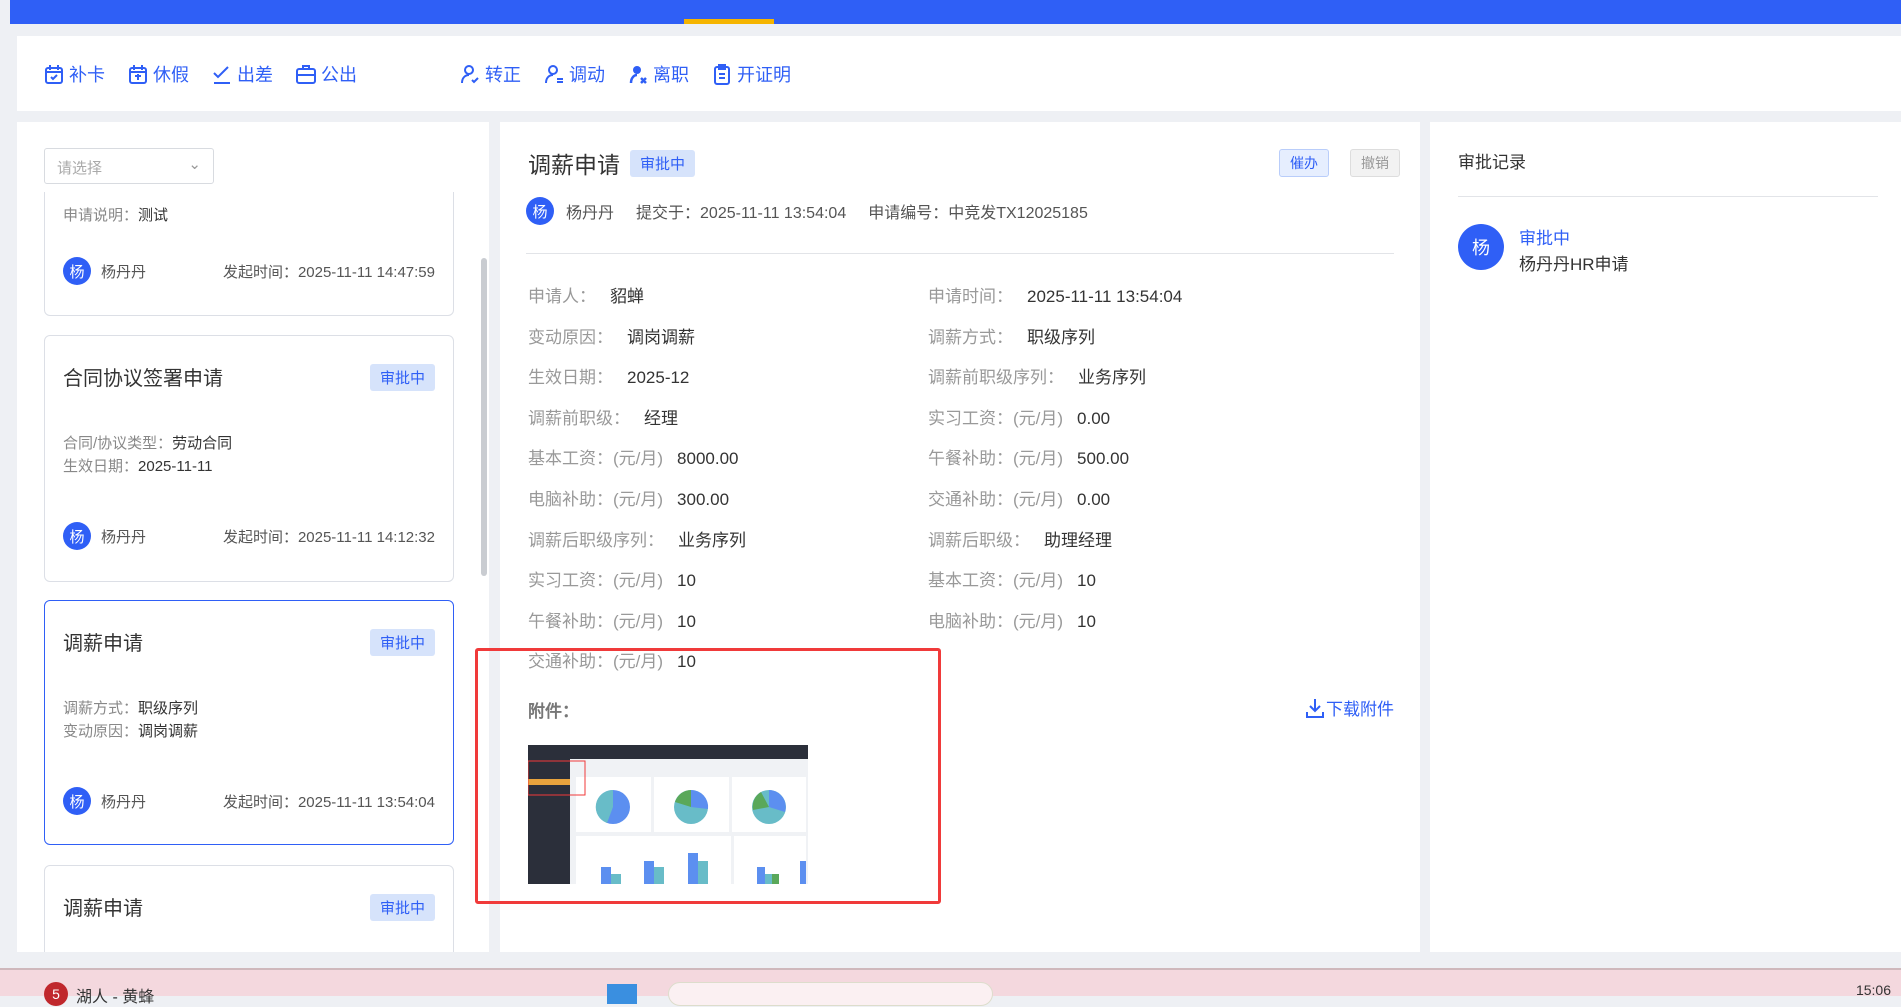 The height and width of the screenshot is (1007, 1901). I want to click on download-attachments-link: 下载附件, so click(1349, 707).